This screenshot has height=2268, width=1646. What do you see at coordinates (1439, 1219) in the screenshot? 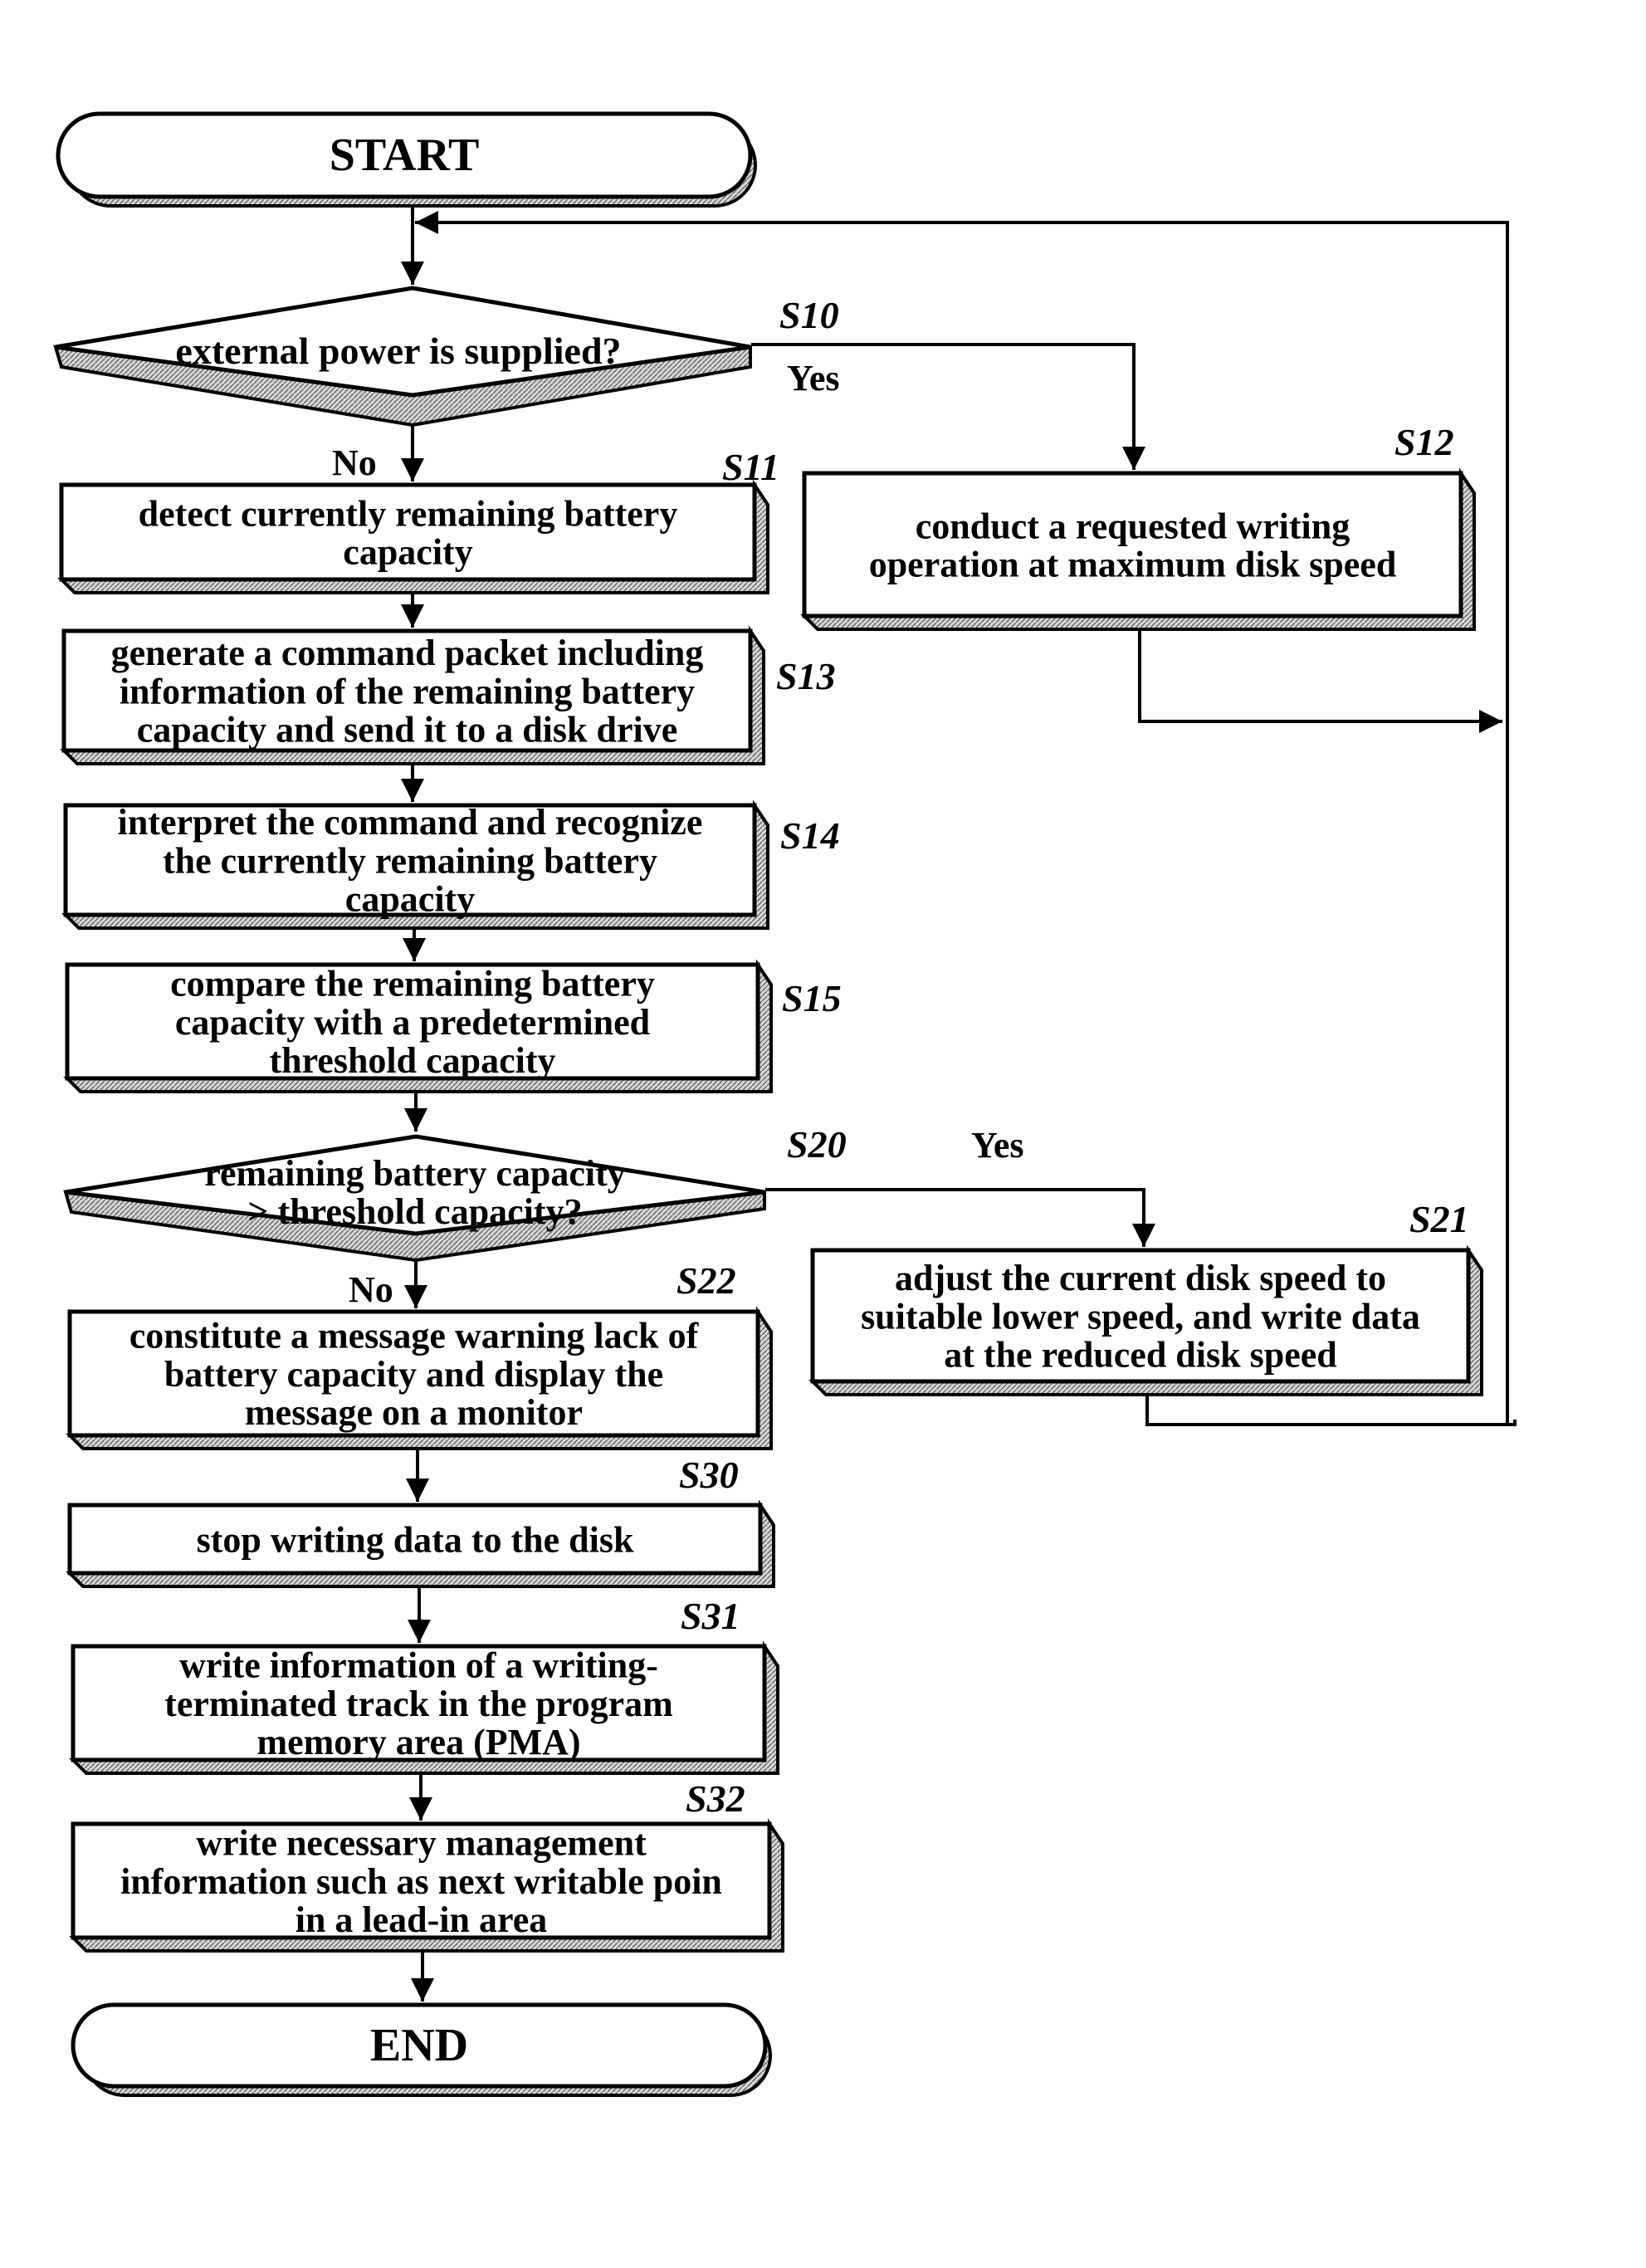
I see `step-label-s21: S21` at bounding box center [1439, 1219].